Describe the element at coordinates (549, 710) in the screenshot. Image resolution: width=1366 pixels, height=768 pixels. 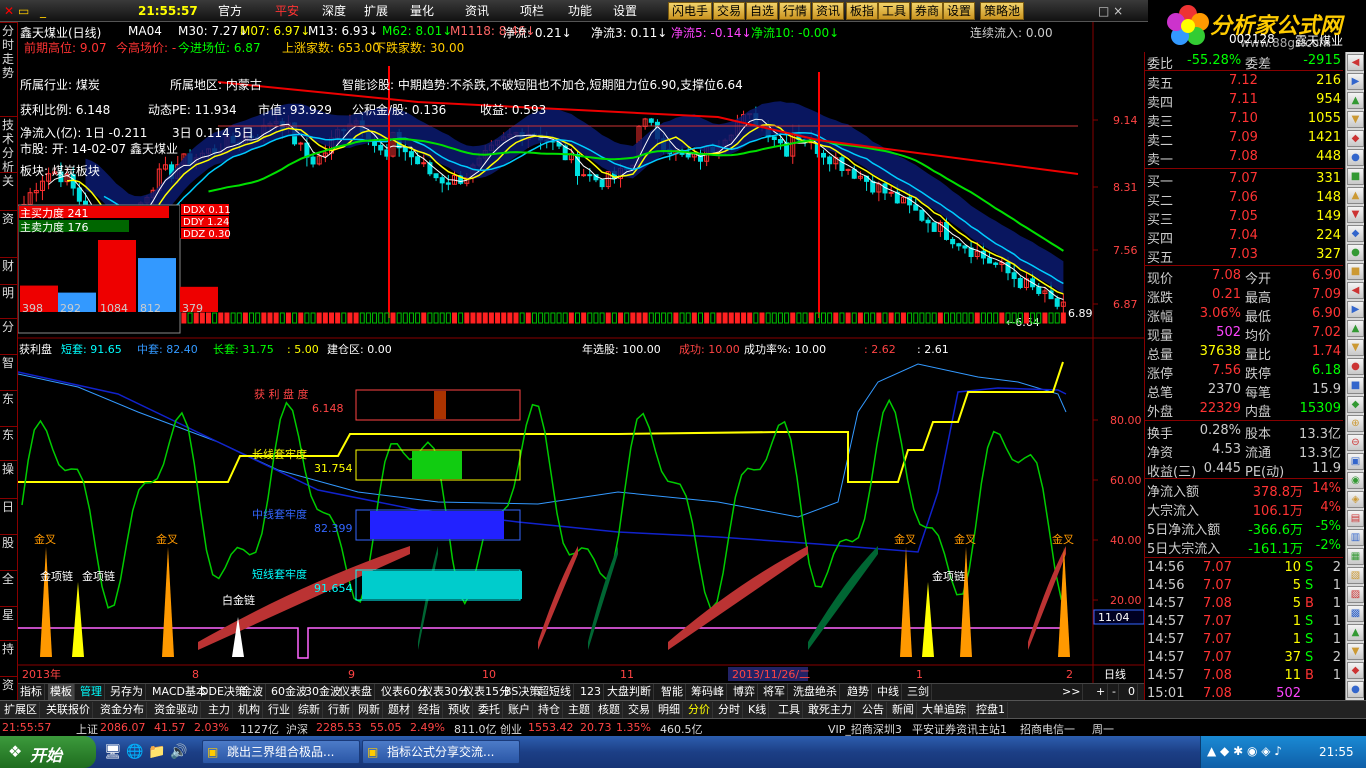
I see `extension-tab: 持仓` at that location.